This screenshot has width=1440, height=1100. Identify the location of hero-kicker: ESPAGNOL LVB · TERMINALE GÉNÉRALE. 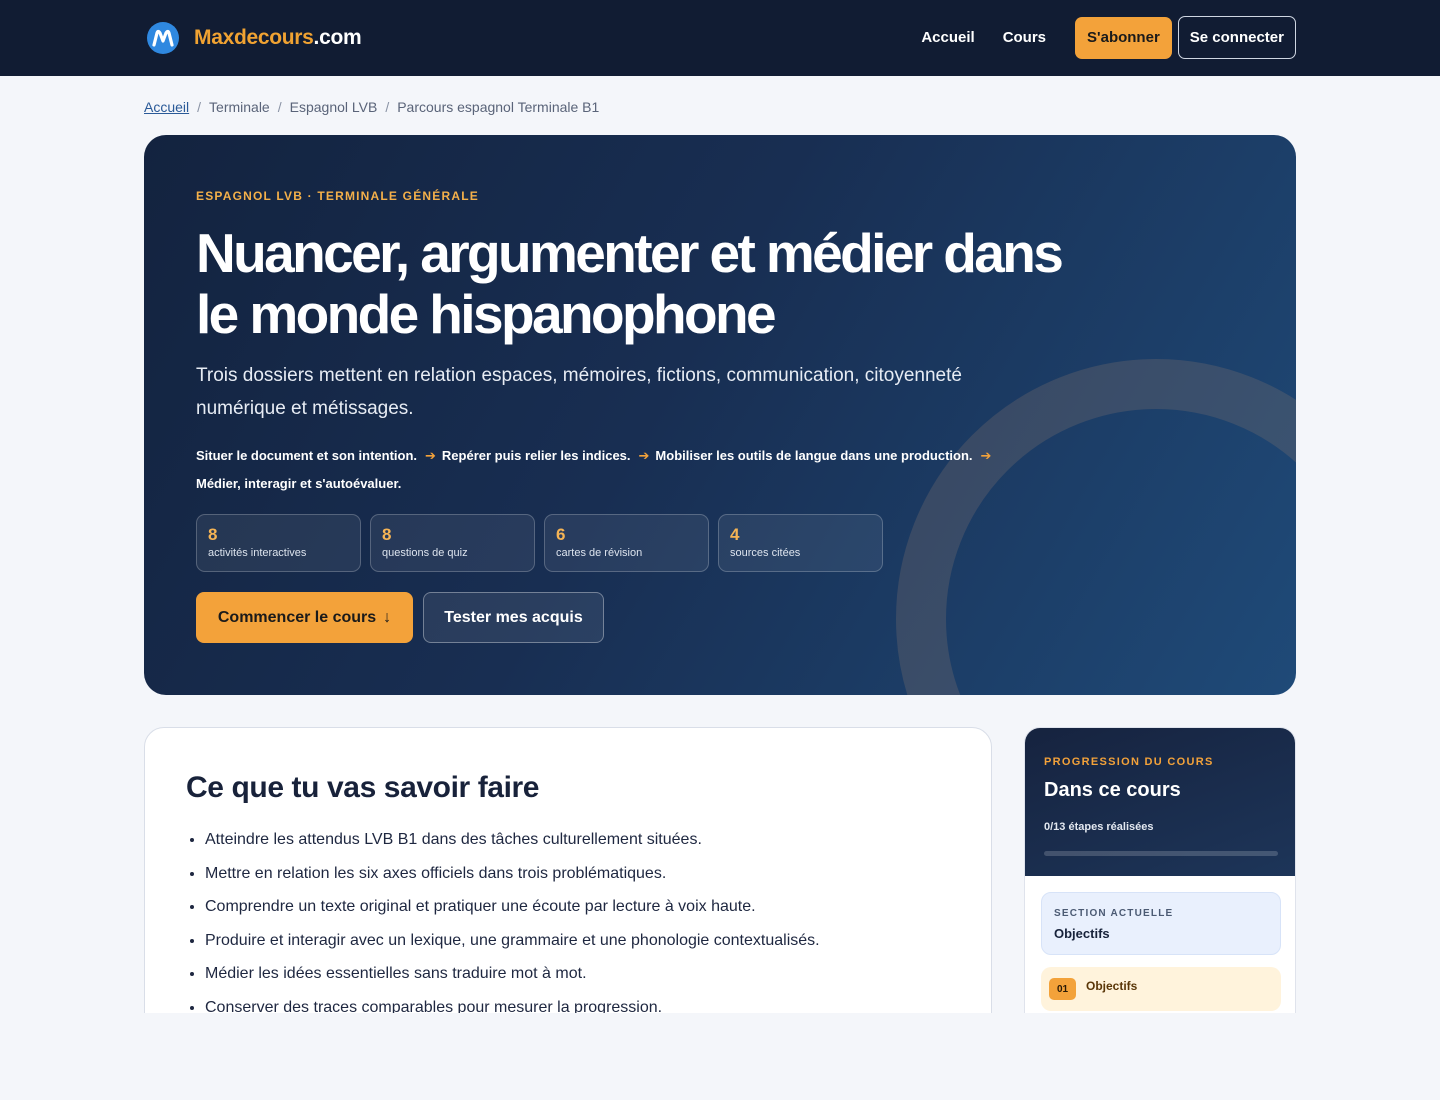
(337, 196).